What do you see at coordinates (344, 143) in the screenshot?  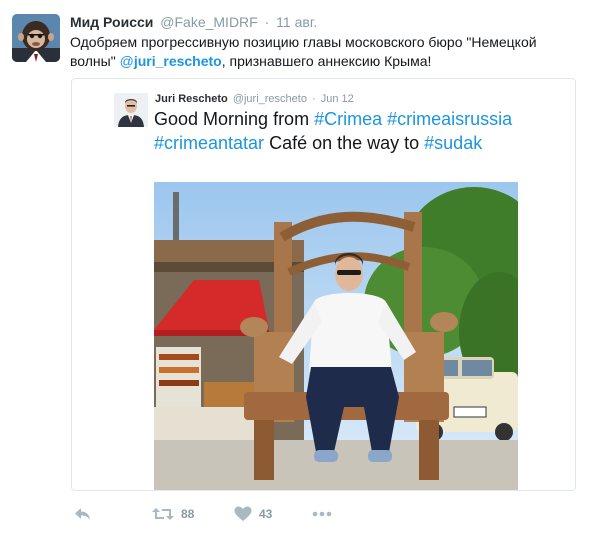 I see `quoted-text-part: Café on the way to` at bounding box center [344, 143].